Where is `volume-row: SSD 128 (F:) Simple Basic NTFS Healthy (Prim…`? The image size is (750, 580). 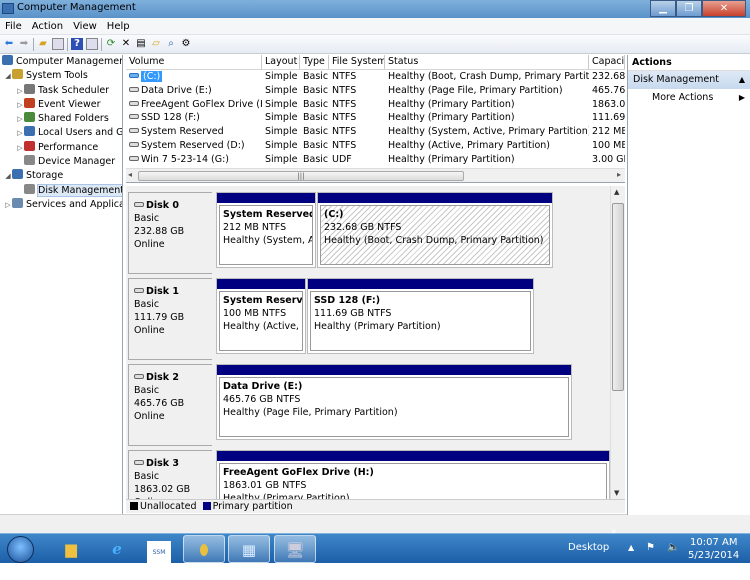
volume-row: SSD 128 (F:) Simple Basic NTFS Healthy (Prim… is located at coordinates (375, 118).